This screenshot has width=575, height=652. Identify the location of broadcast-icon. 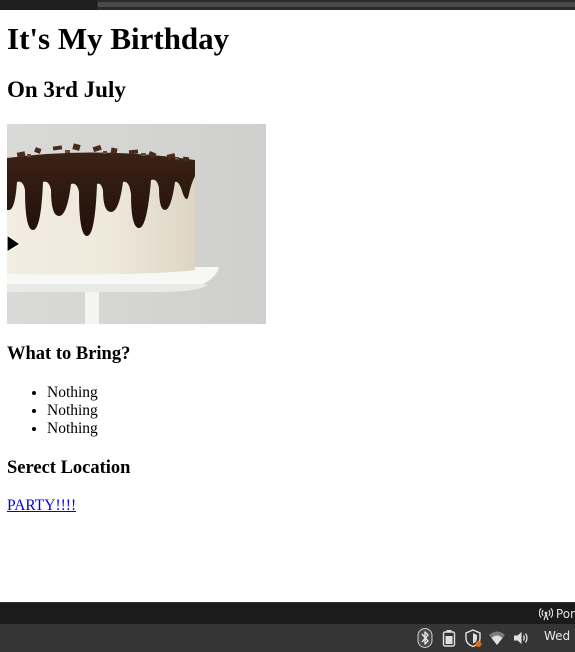
(545, 614).